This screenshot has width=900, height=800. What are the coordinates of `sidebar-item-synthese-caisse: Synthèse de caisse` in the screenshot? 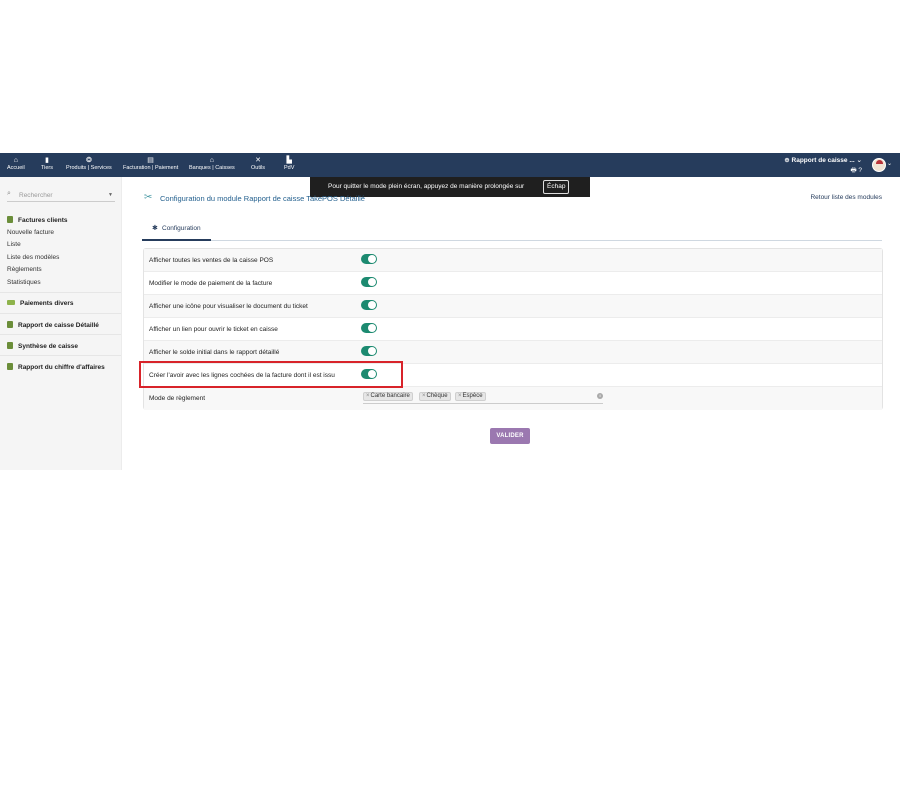 It's located at (42, 346).